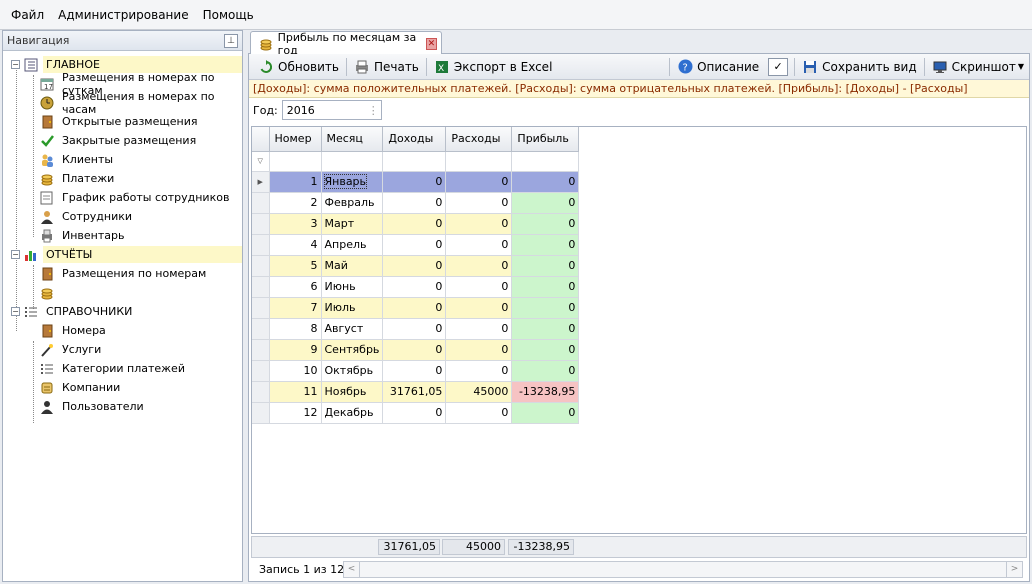  Describe the element at coordinates (683, 569) in the screenshot. I see `horizontal-scrollbar: < >` at that location.